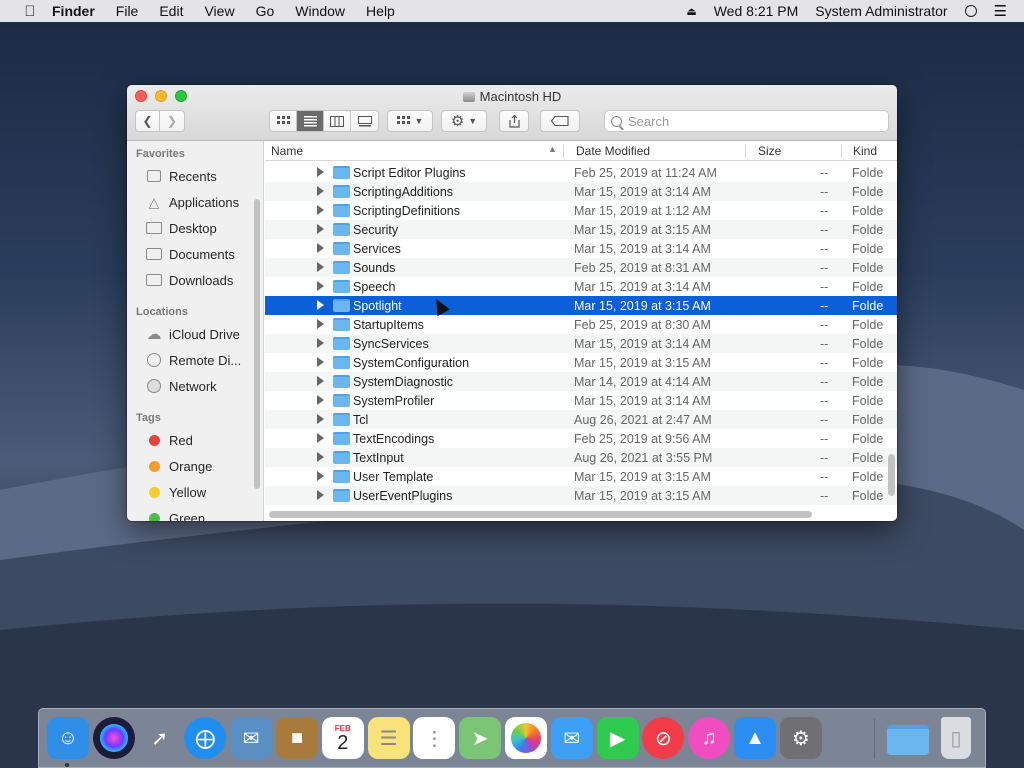 The height and width of the screenshot is (768, 1024). What do you see at coordinates (956, 738) in the screenshot?
I see `trash-icon: ▯` at bounding box center [956, 738].